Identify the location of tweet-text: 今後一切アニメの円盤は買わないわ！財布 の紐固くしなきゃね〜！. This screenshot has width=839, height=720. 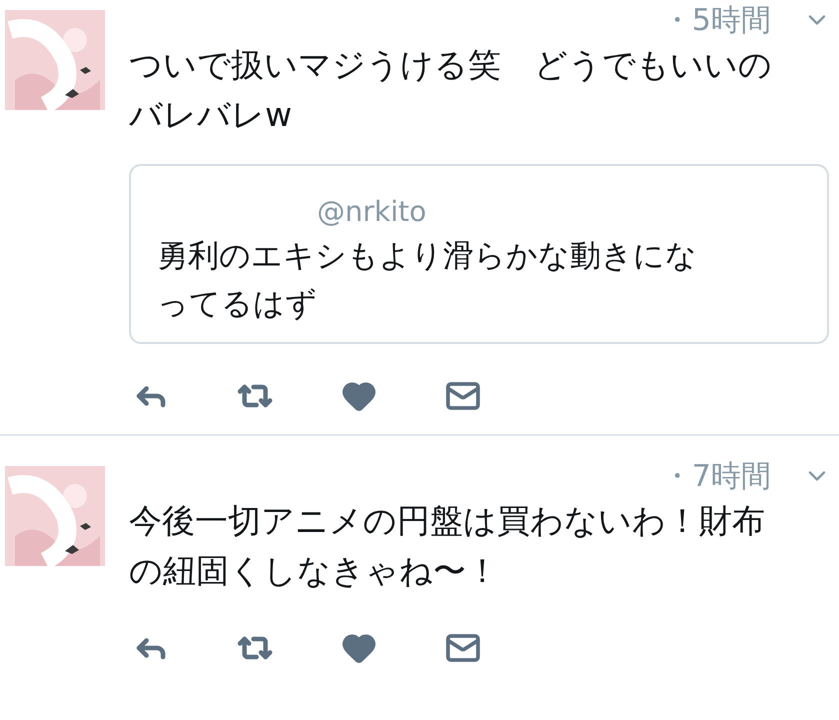
(447, 546).